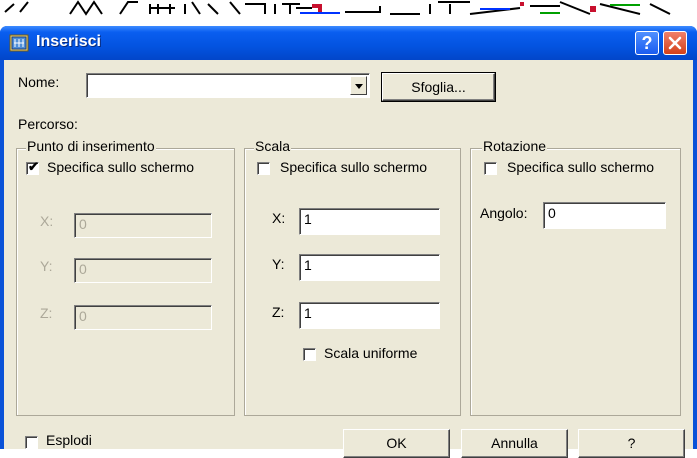 The image size is (697, 458). Describe the element at coordinates (69, 440) in the screenshot. I see `explode-label: Esplodi` at that location.